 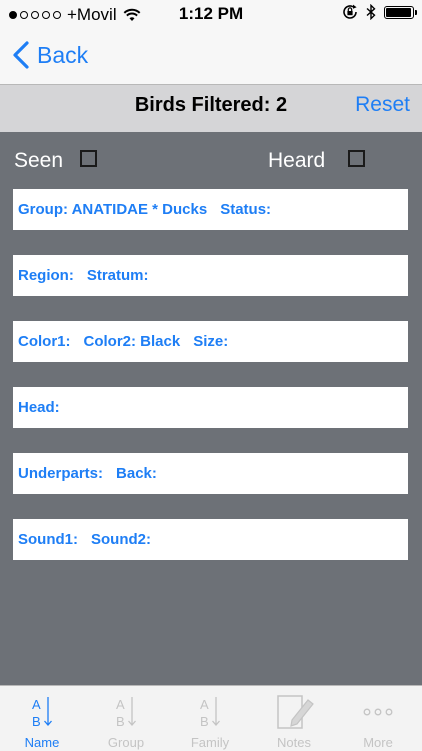 What do you see at coordinates (356, 158) in the screenshot?
I see `heard-checkbox` at bounding box center [356, 158].